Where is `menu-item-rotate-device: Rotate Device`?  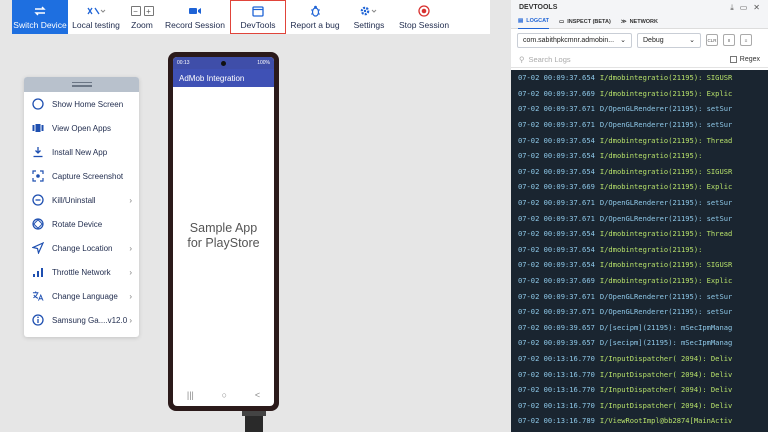 menu-item-rotate-device: Rotate Device is located at coordinates (81, 224).